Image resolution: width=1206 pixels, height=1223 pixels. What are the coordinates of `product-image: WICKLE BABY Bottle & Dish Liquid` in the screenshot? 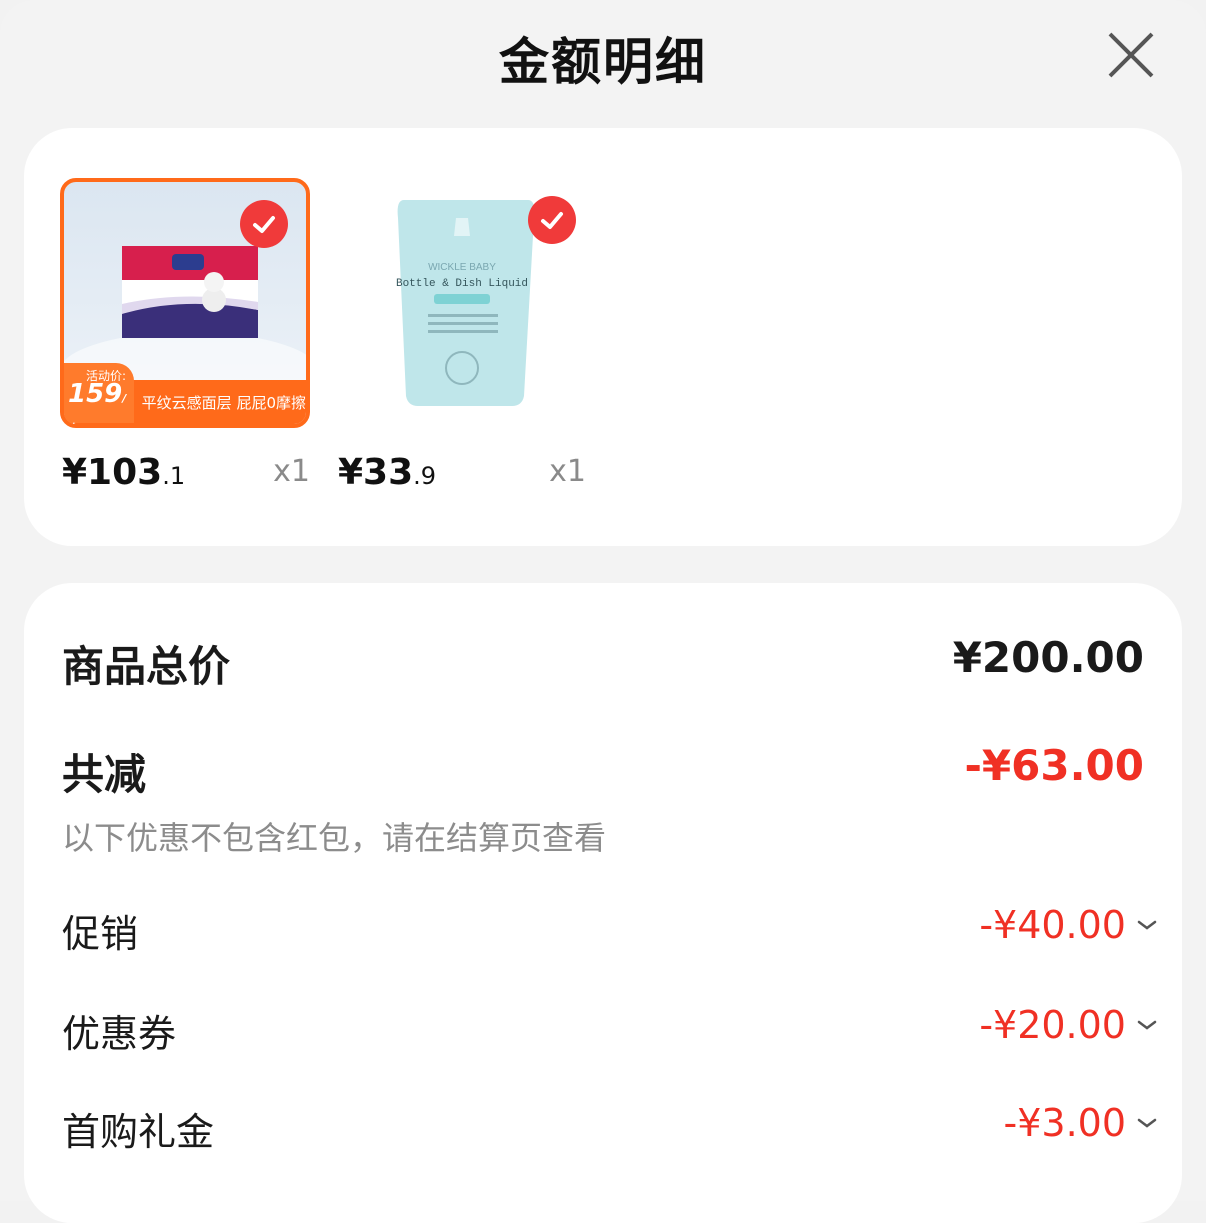 It's located at (461, 303).